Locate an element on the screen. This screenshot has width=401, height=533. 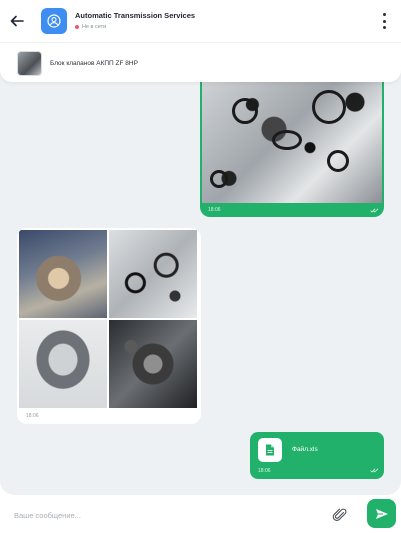
status-text: Не в сети is located at coordinates (94, 27).